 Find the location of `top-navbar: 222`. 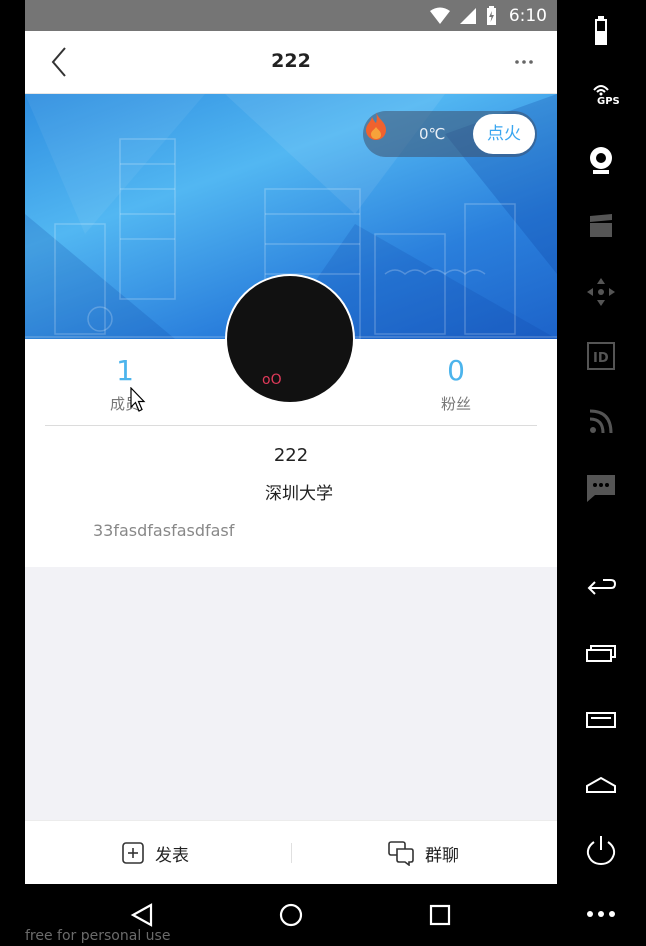

top-navbar: 222 is located at coordinates (291, 62).